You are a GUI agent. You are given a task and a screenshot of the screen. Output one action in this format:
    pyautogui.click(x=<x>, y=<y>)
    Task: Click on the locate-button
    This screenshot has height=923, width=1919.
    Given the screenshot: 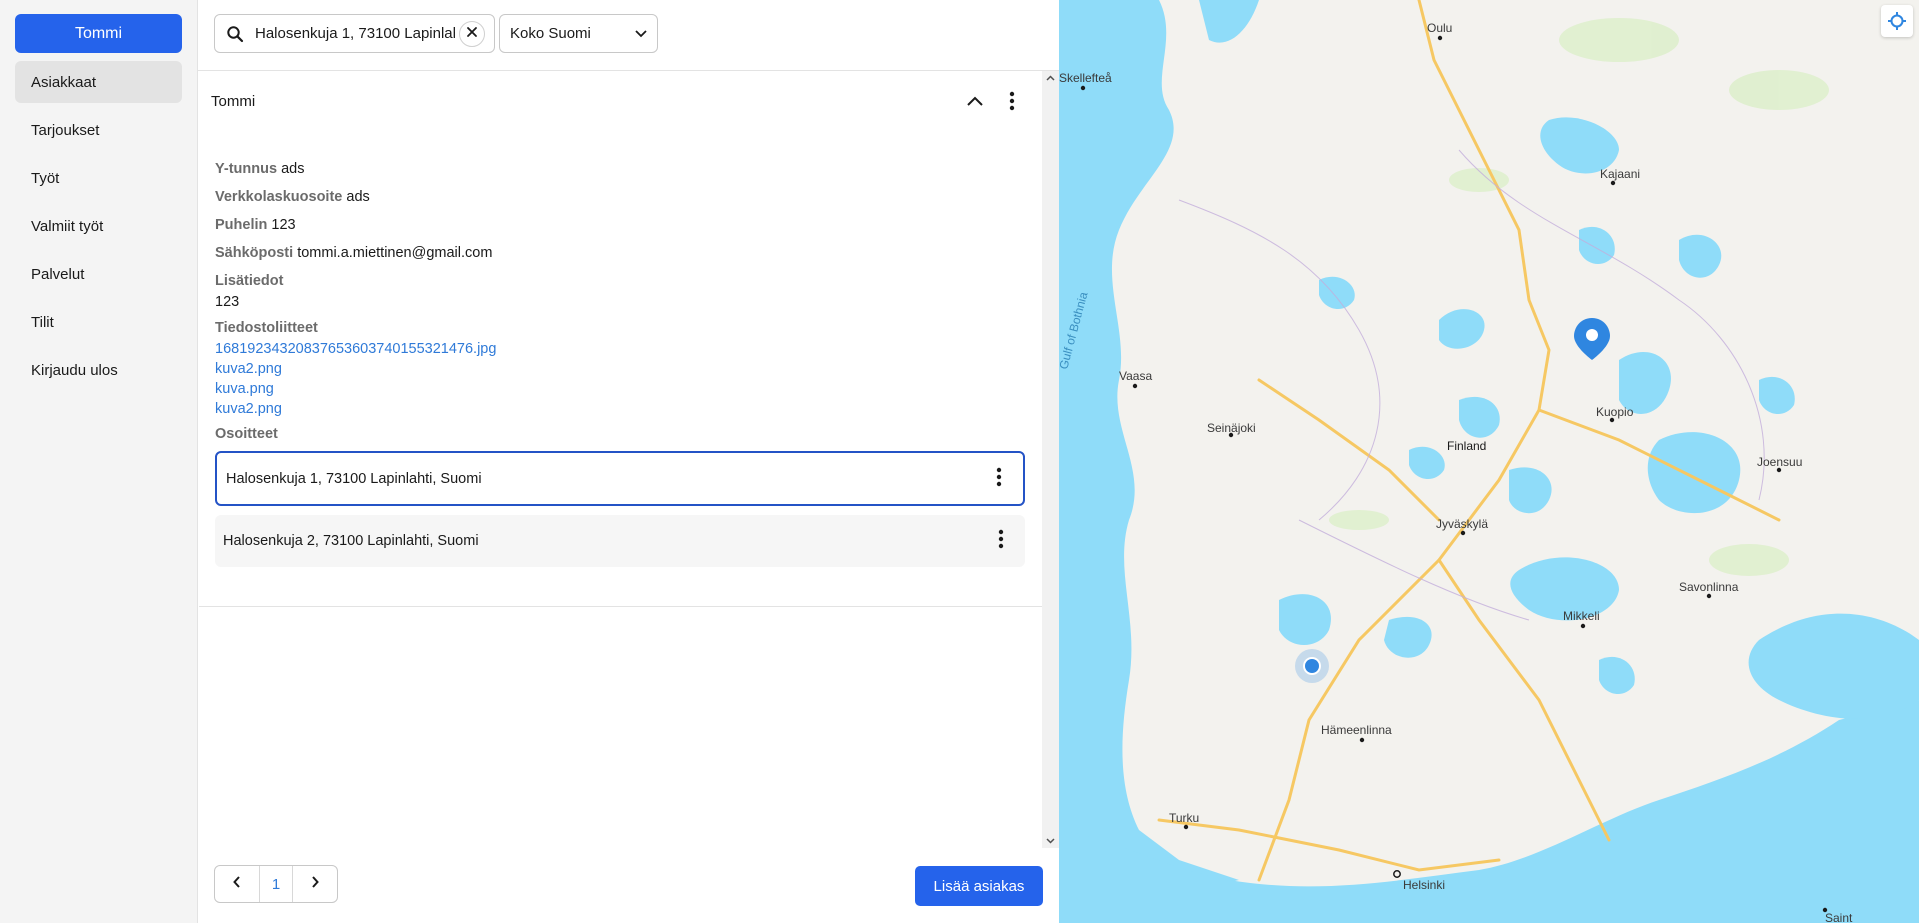 What is the action you would take?
    pyautogui.click(x=1897, y=21)
    